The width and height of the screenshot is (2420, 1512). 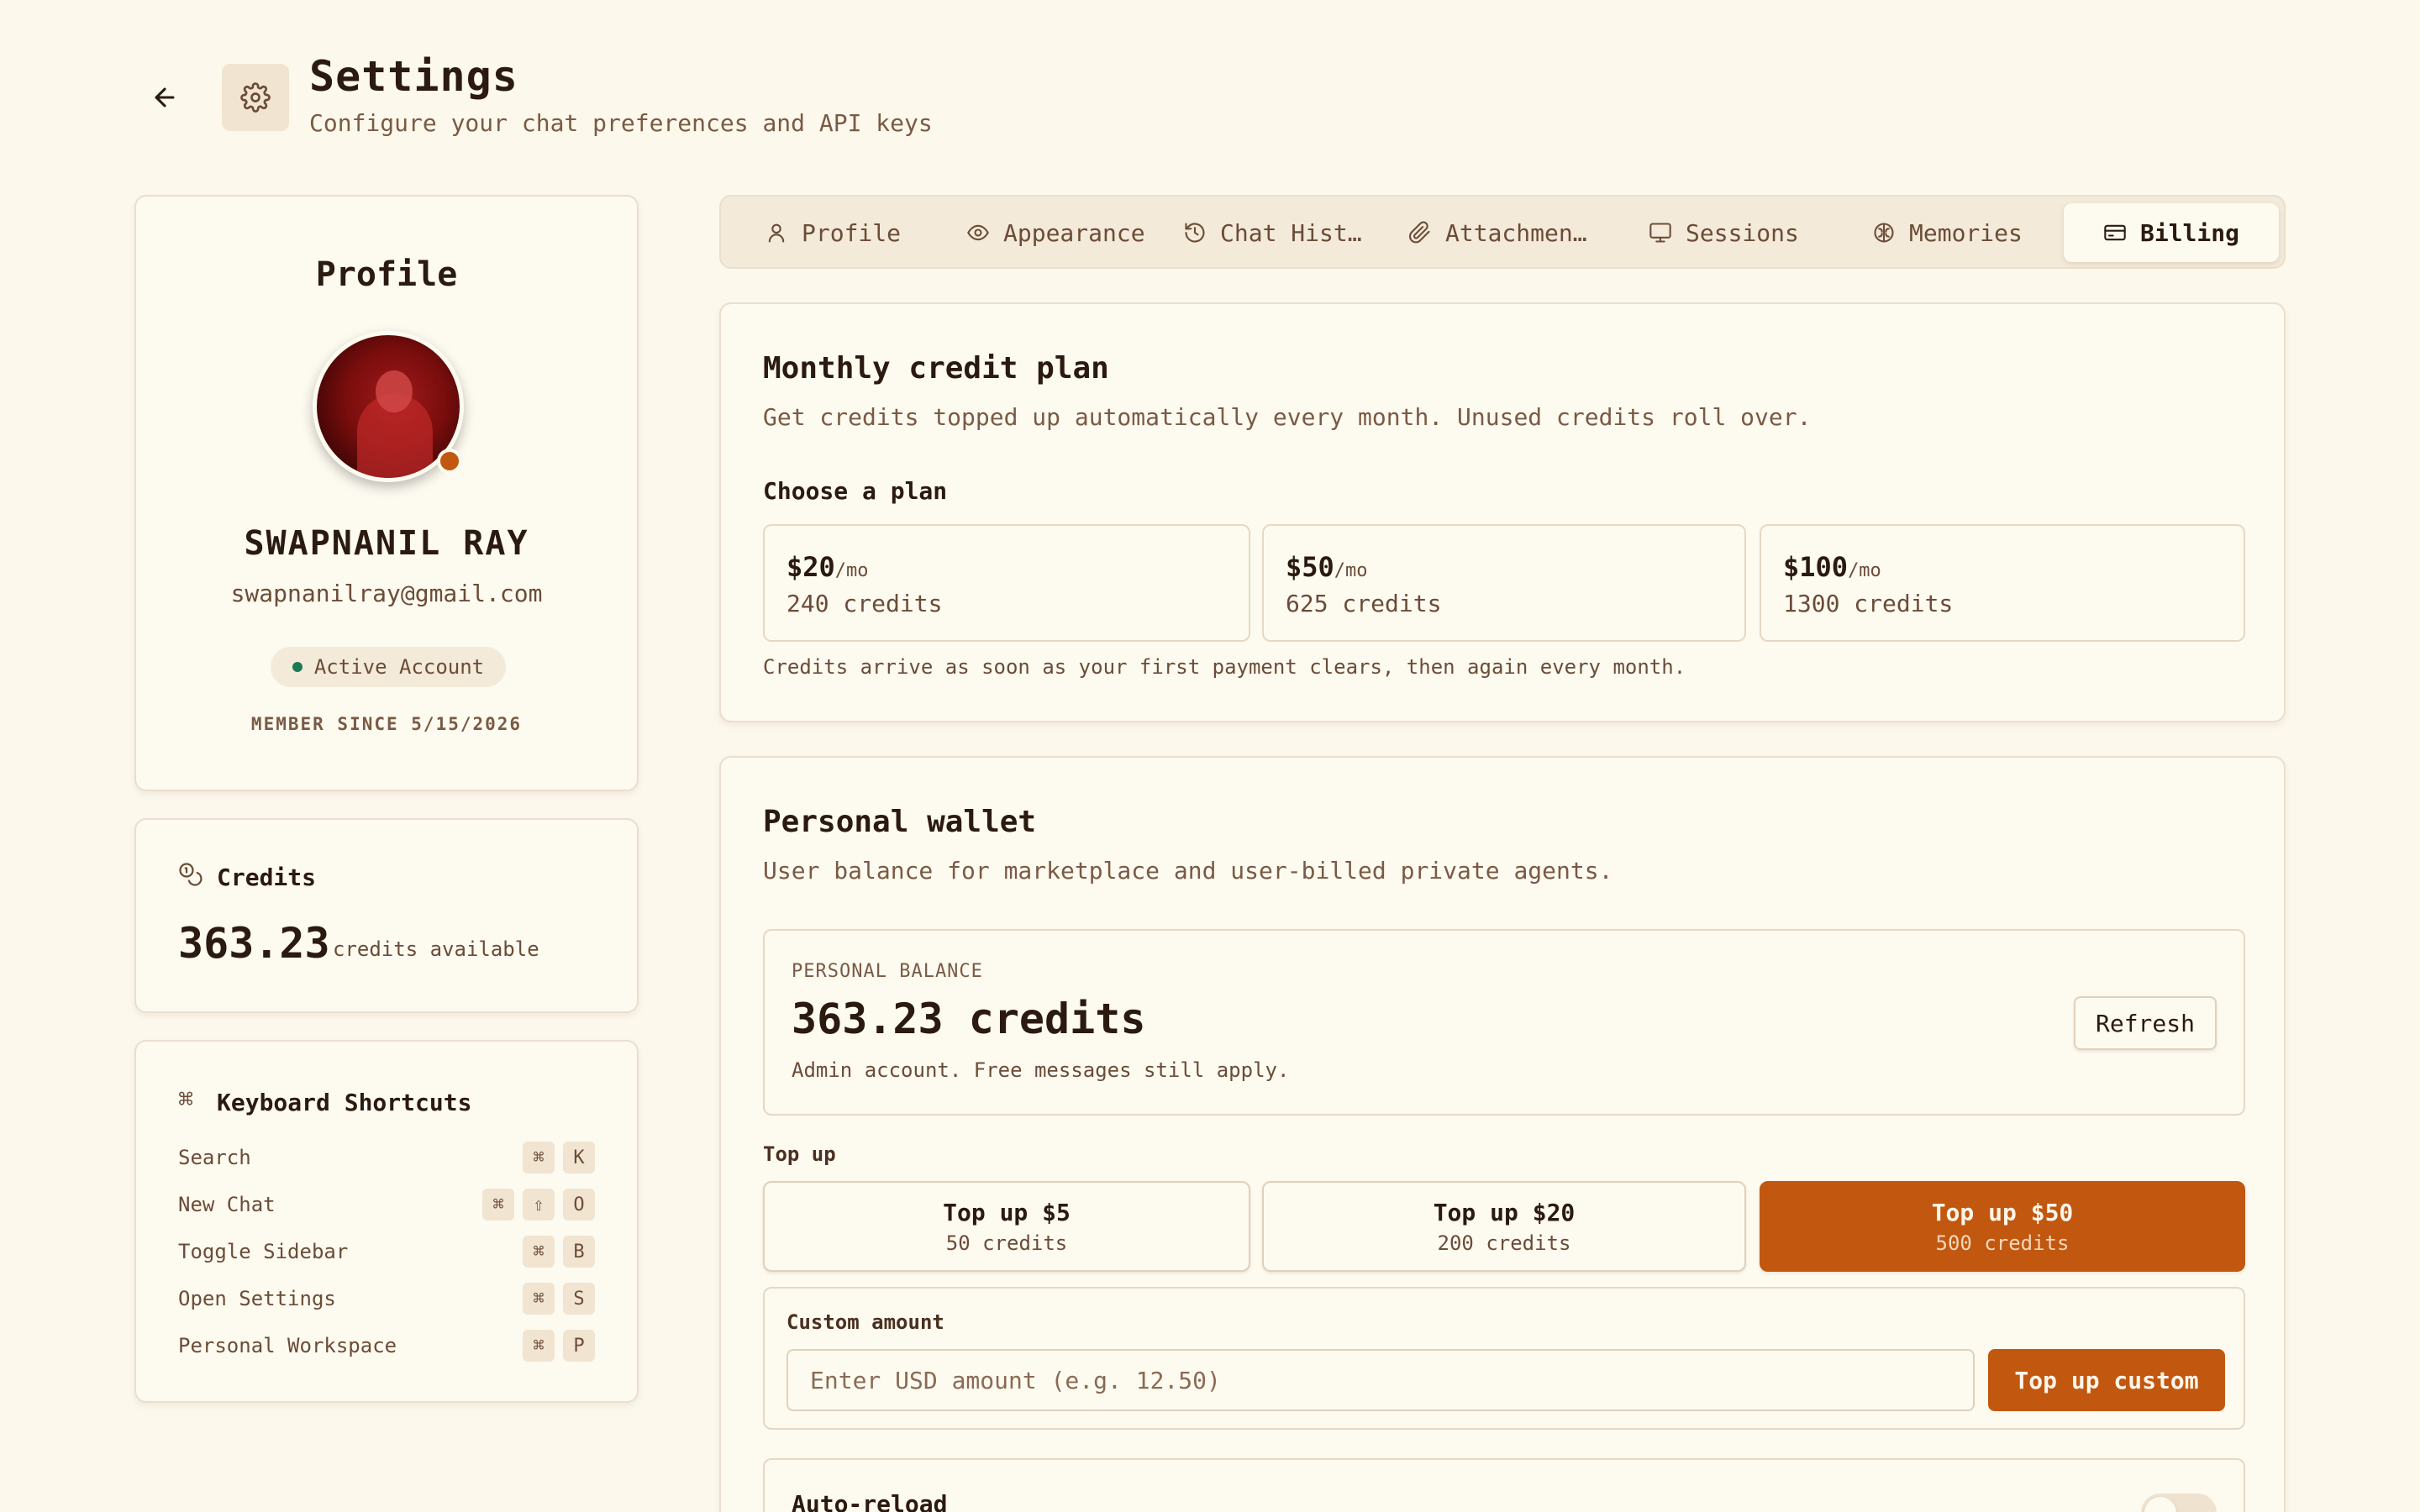 What do you see at coordinates (579, 1252) in the screenshot?
I see `key-cap: B` at bounding box center [579, 1252].